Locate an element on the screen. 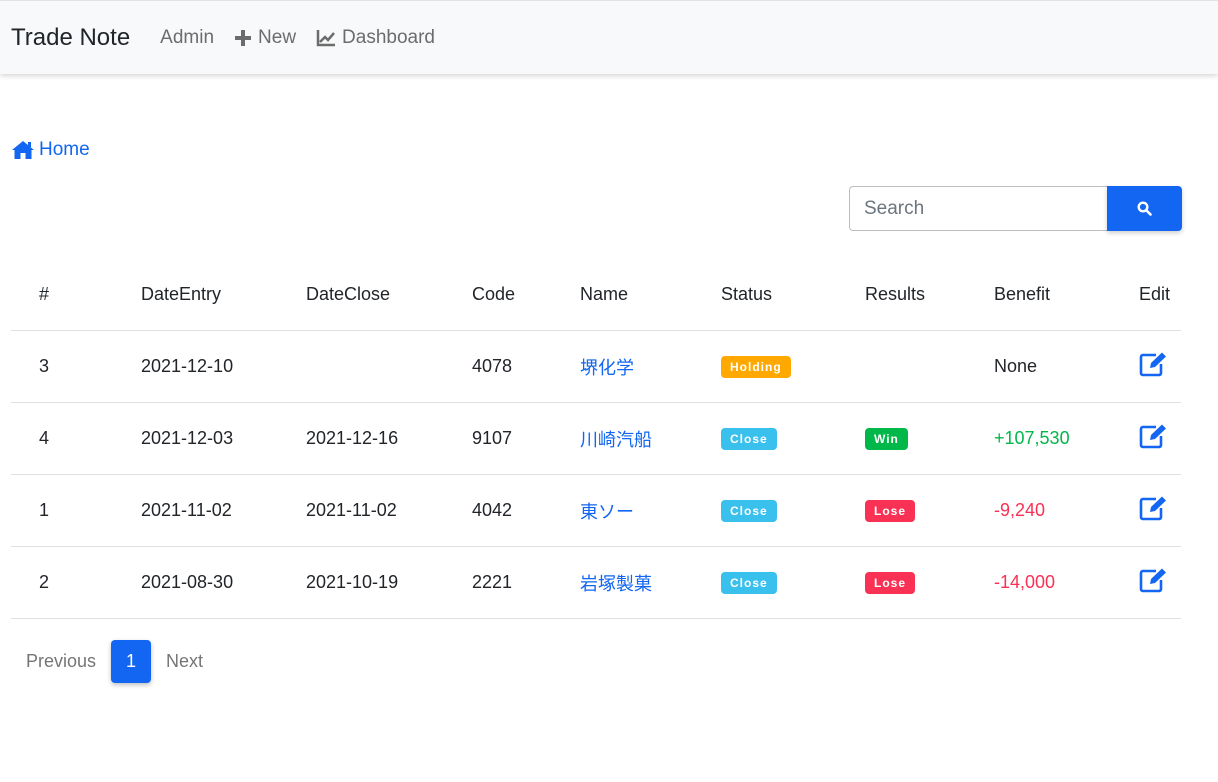 Image resolution: width=1218 pixels, height=782 pixels. cell-name: 川崎汽船 is located at coordinates (650, 438).